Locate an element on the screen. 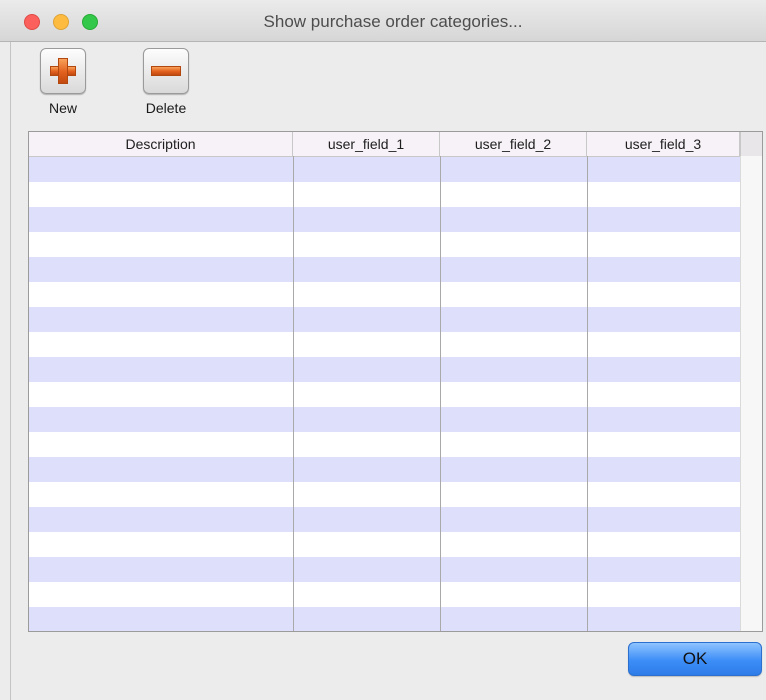 This screenshot has width=766, height=700. new-button-label: New is located at coordinates (62, 108).